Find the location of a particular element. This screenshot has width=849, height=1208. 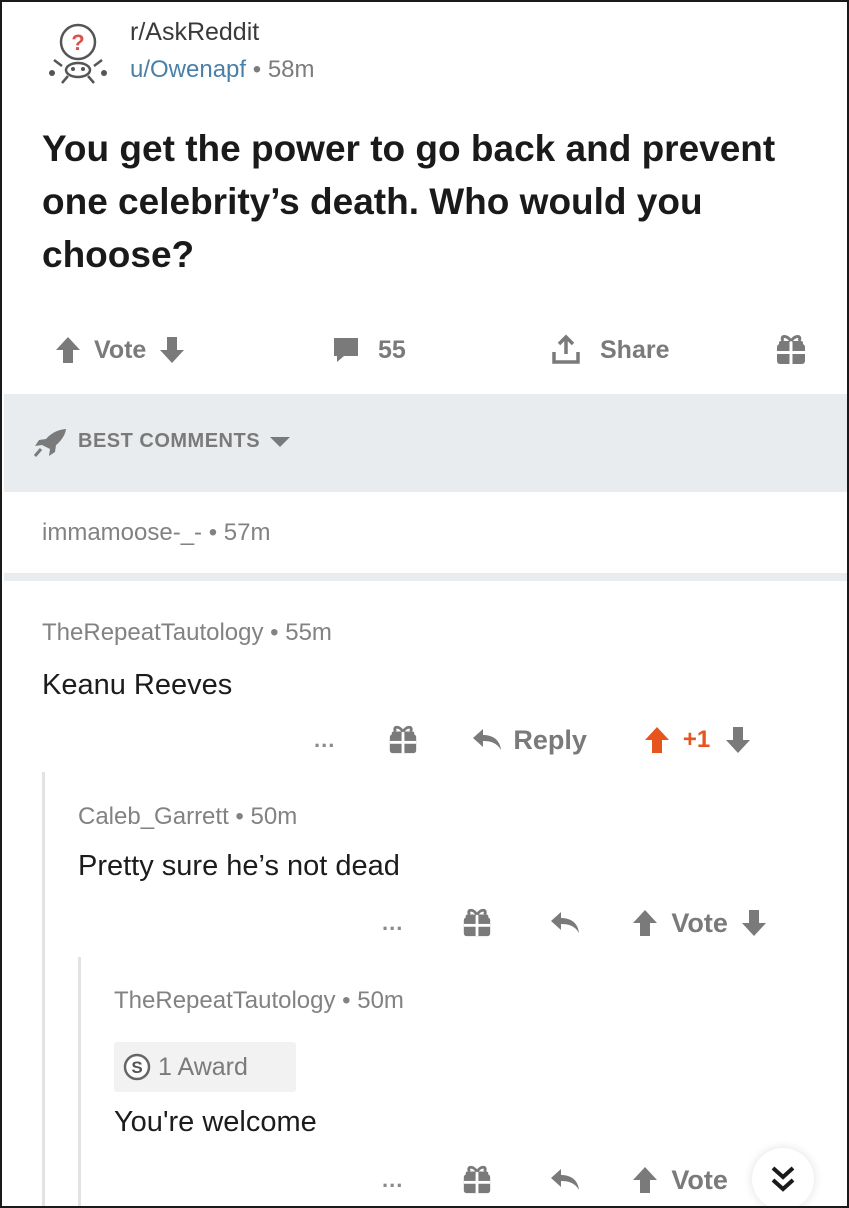

svg-text: S is located at coordinates (136, 1067).